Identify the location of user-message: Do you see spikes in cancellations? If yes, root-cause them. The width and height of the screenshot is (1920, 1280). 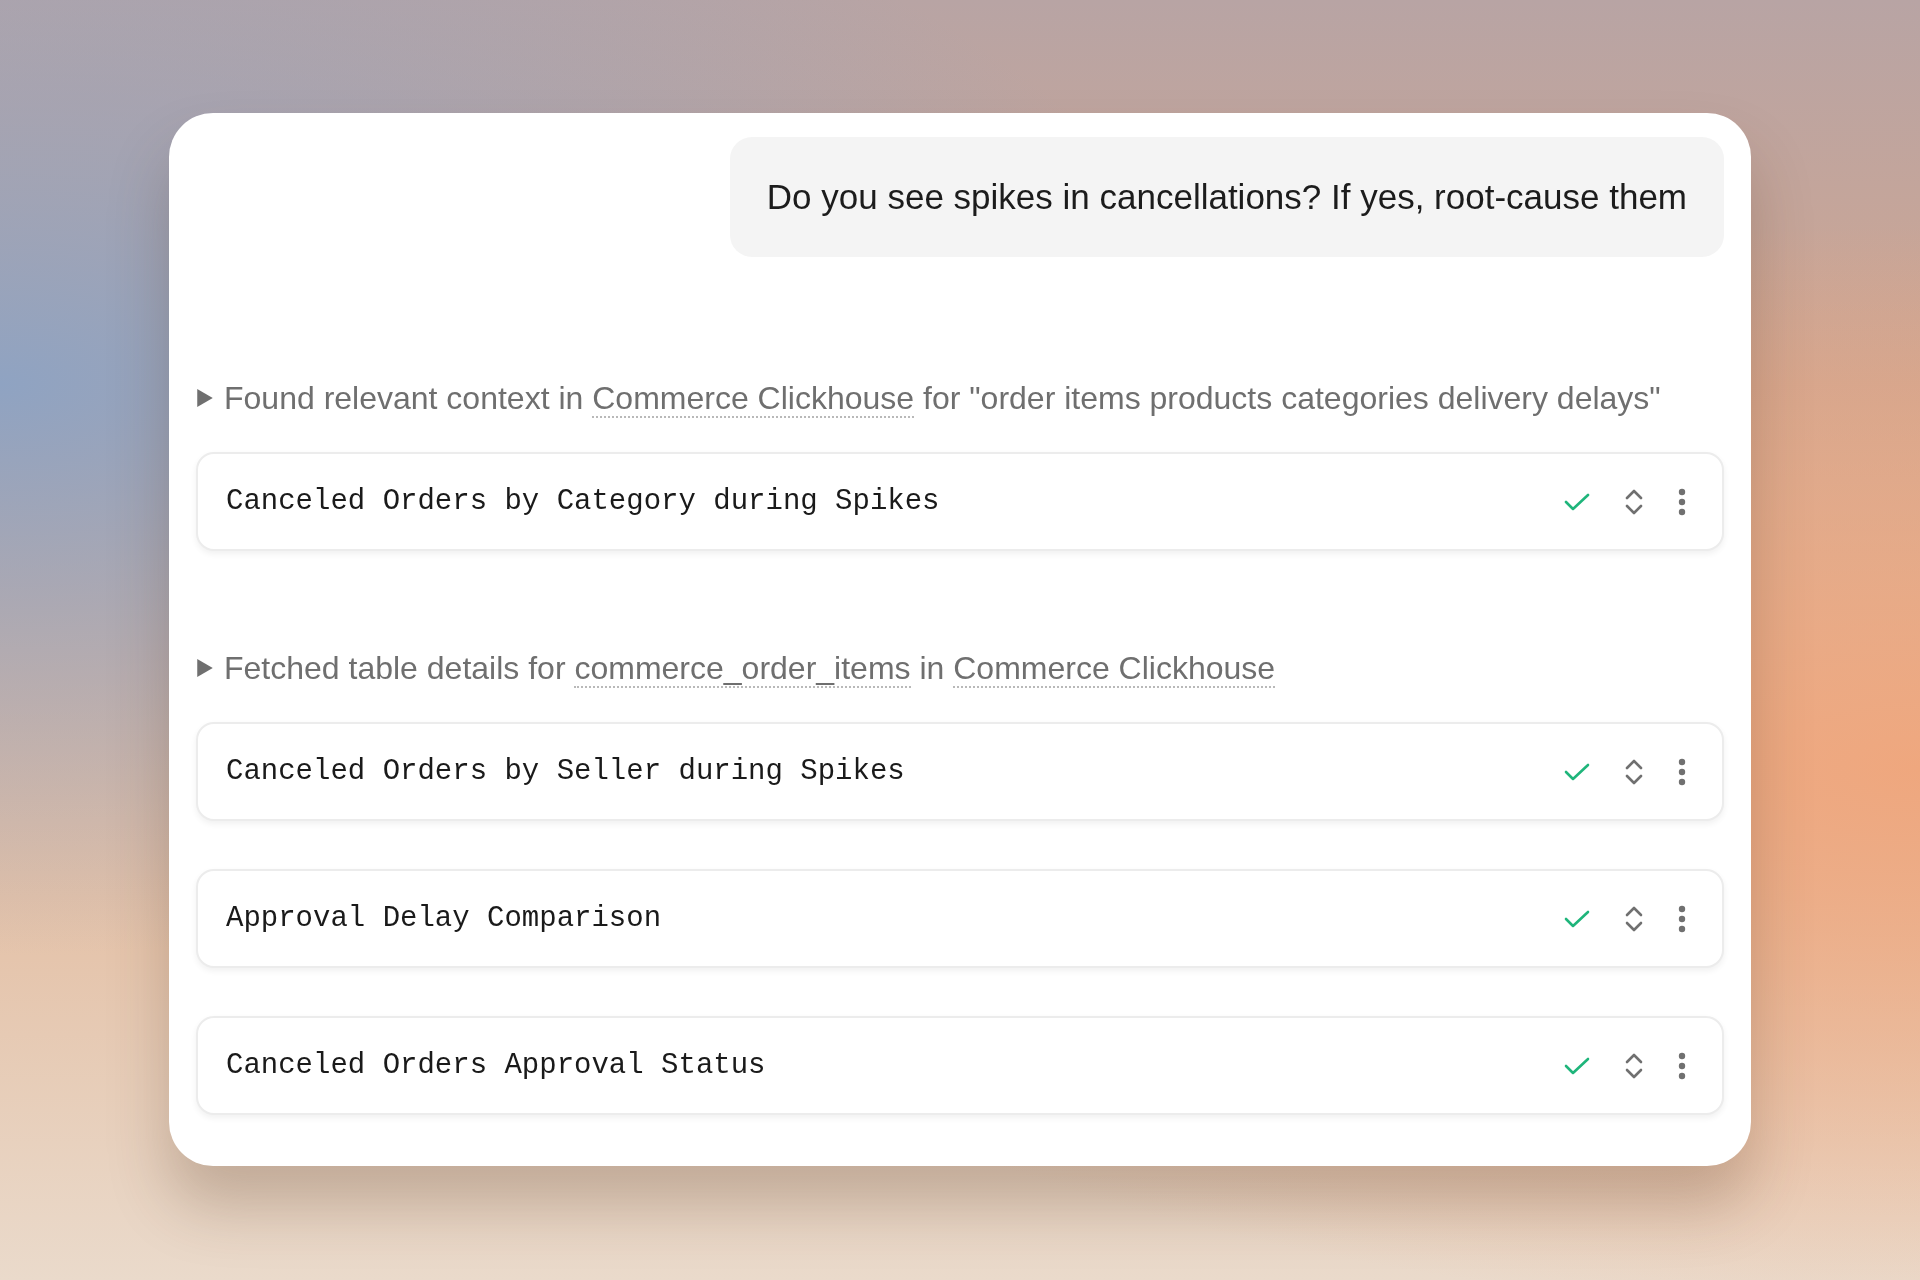
(1226, 197).